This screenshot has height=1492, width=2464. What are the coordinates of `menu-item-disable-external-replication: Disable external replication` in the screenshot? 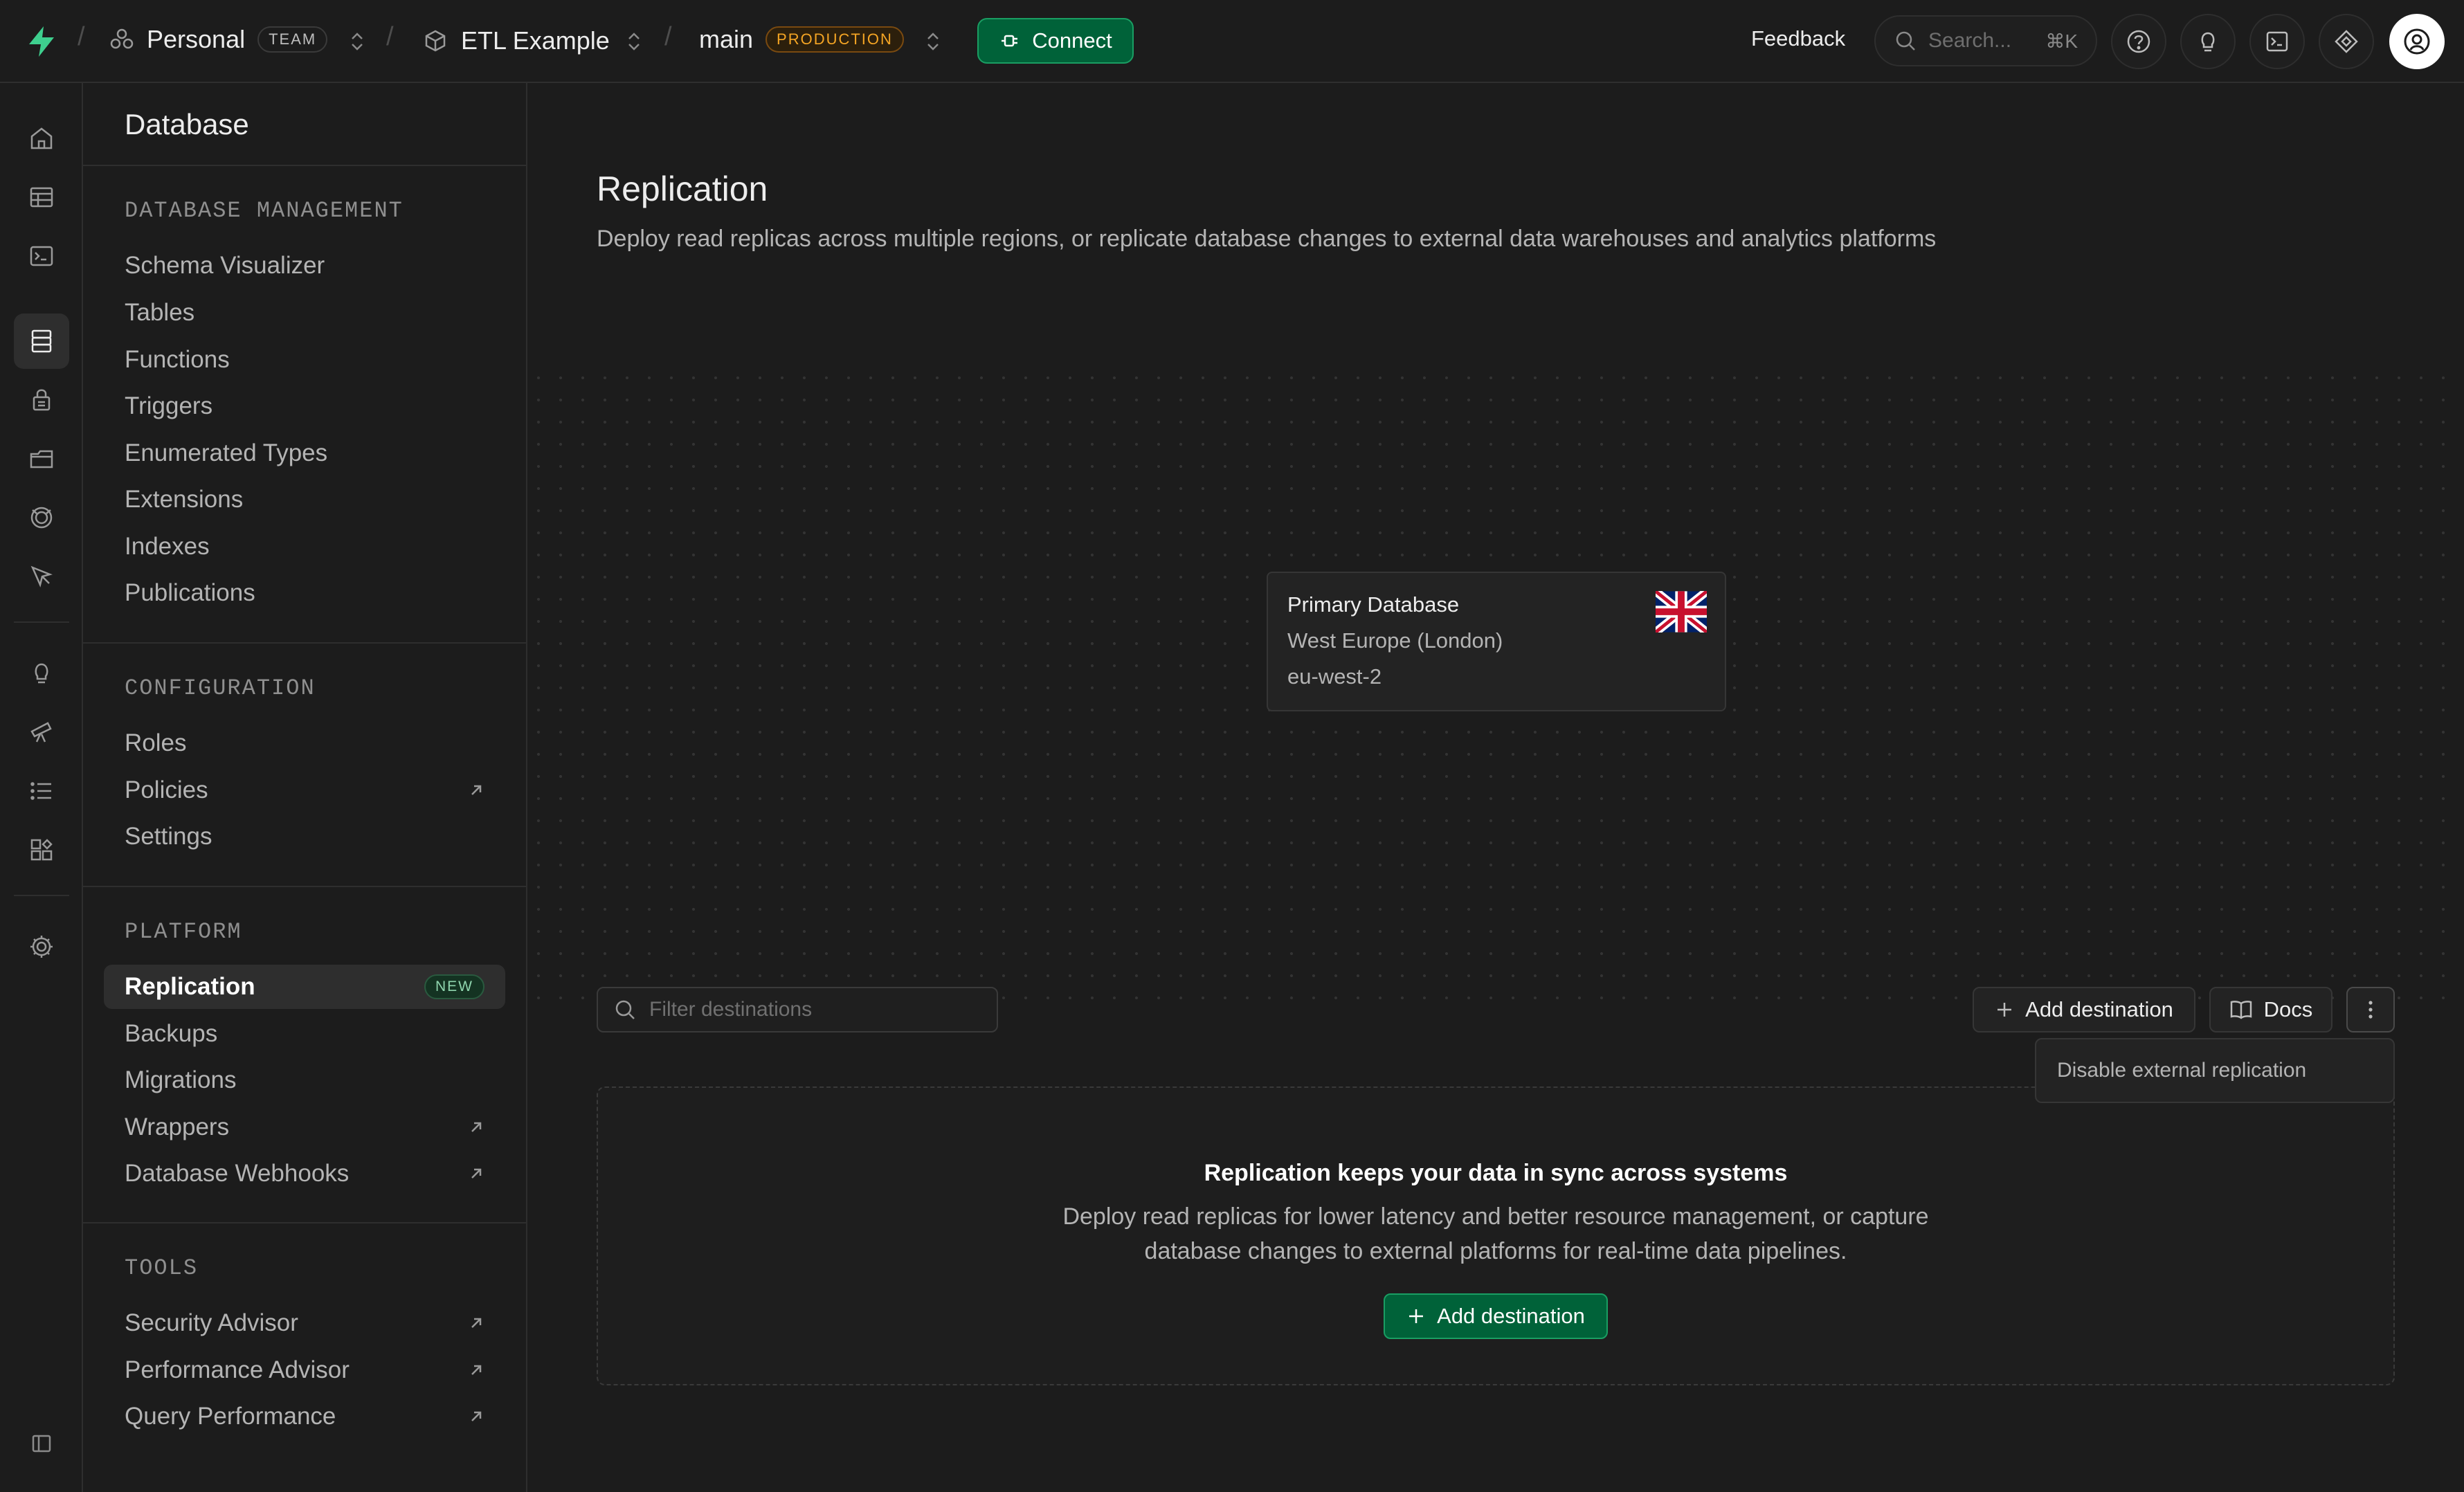 It's located at (2181, 1070).